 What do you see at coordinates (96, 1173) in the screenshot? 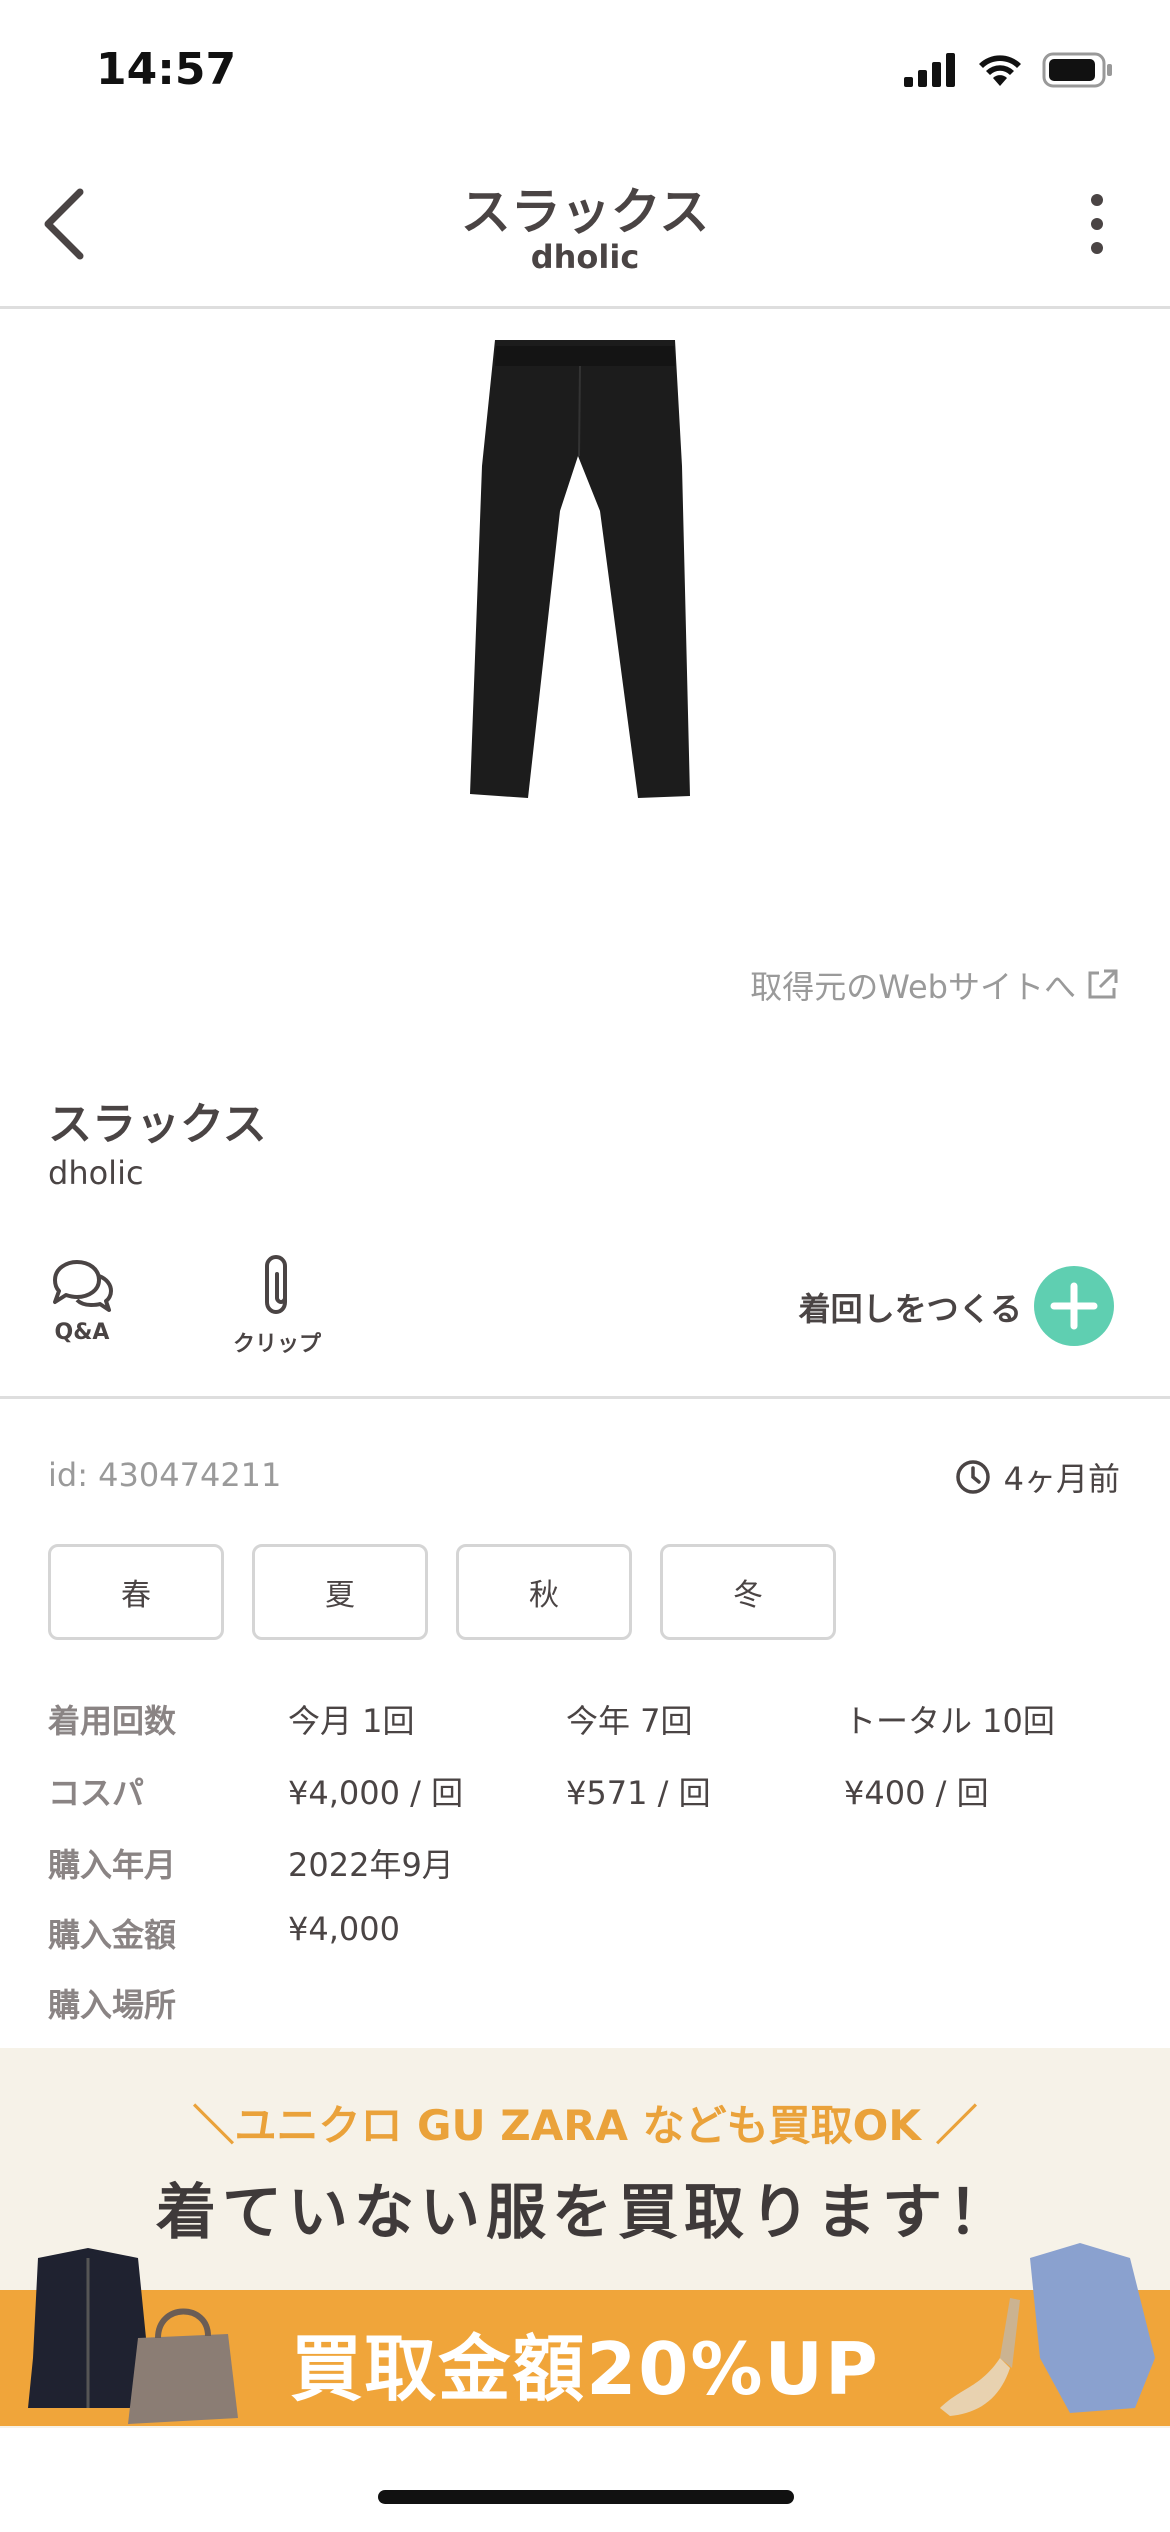
I see `item-brand: dholic` at bounding box center [96, 1173].